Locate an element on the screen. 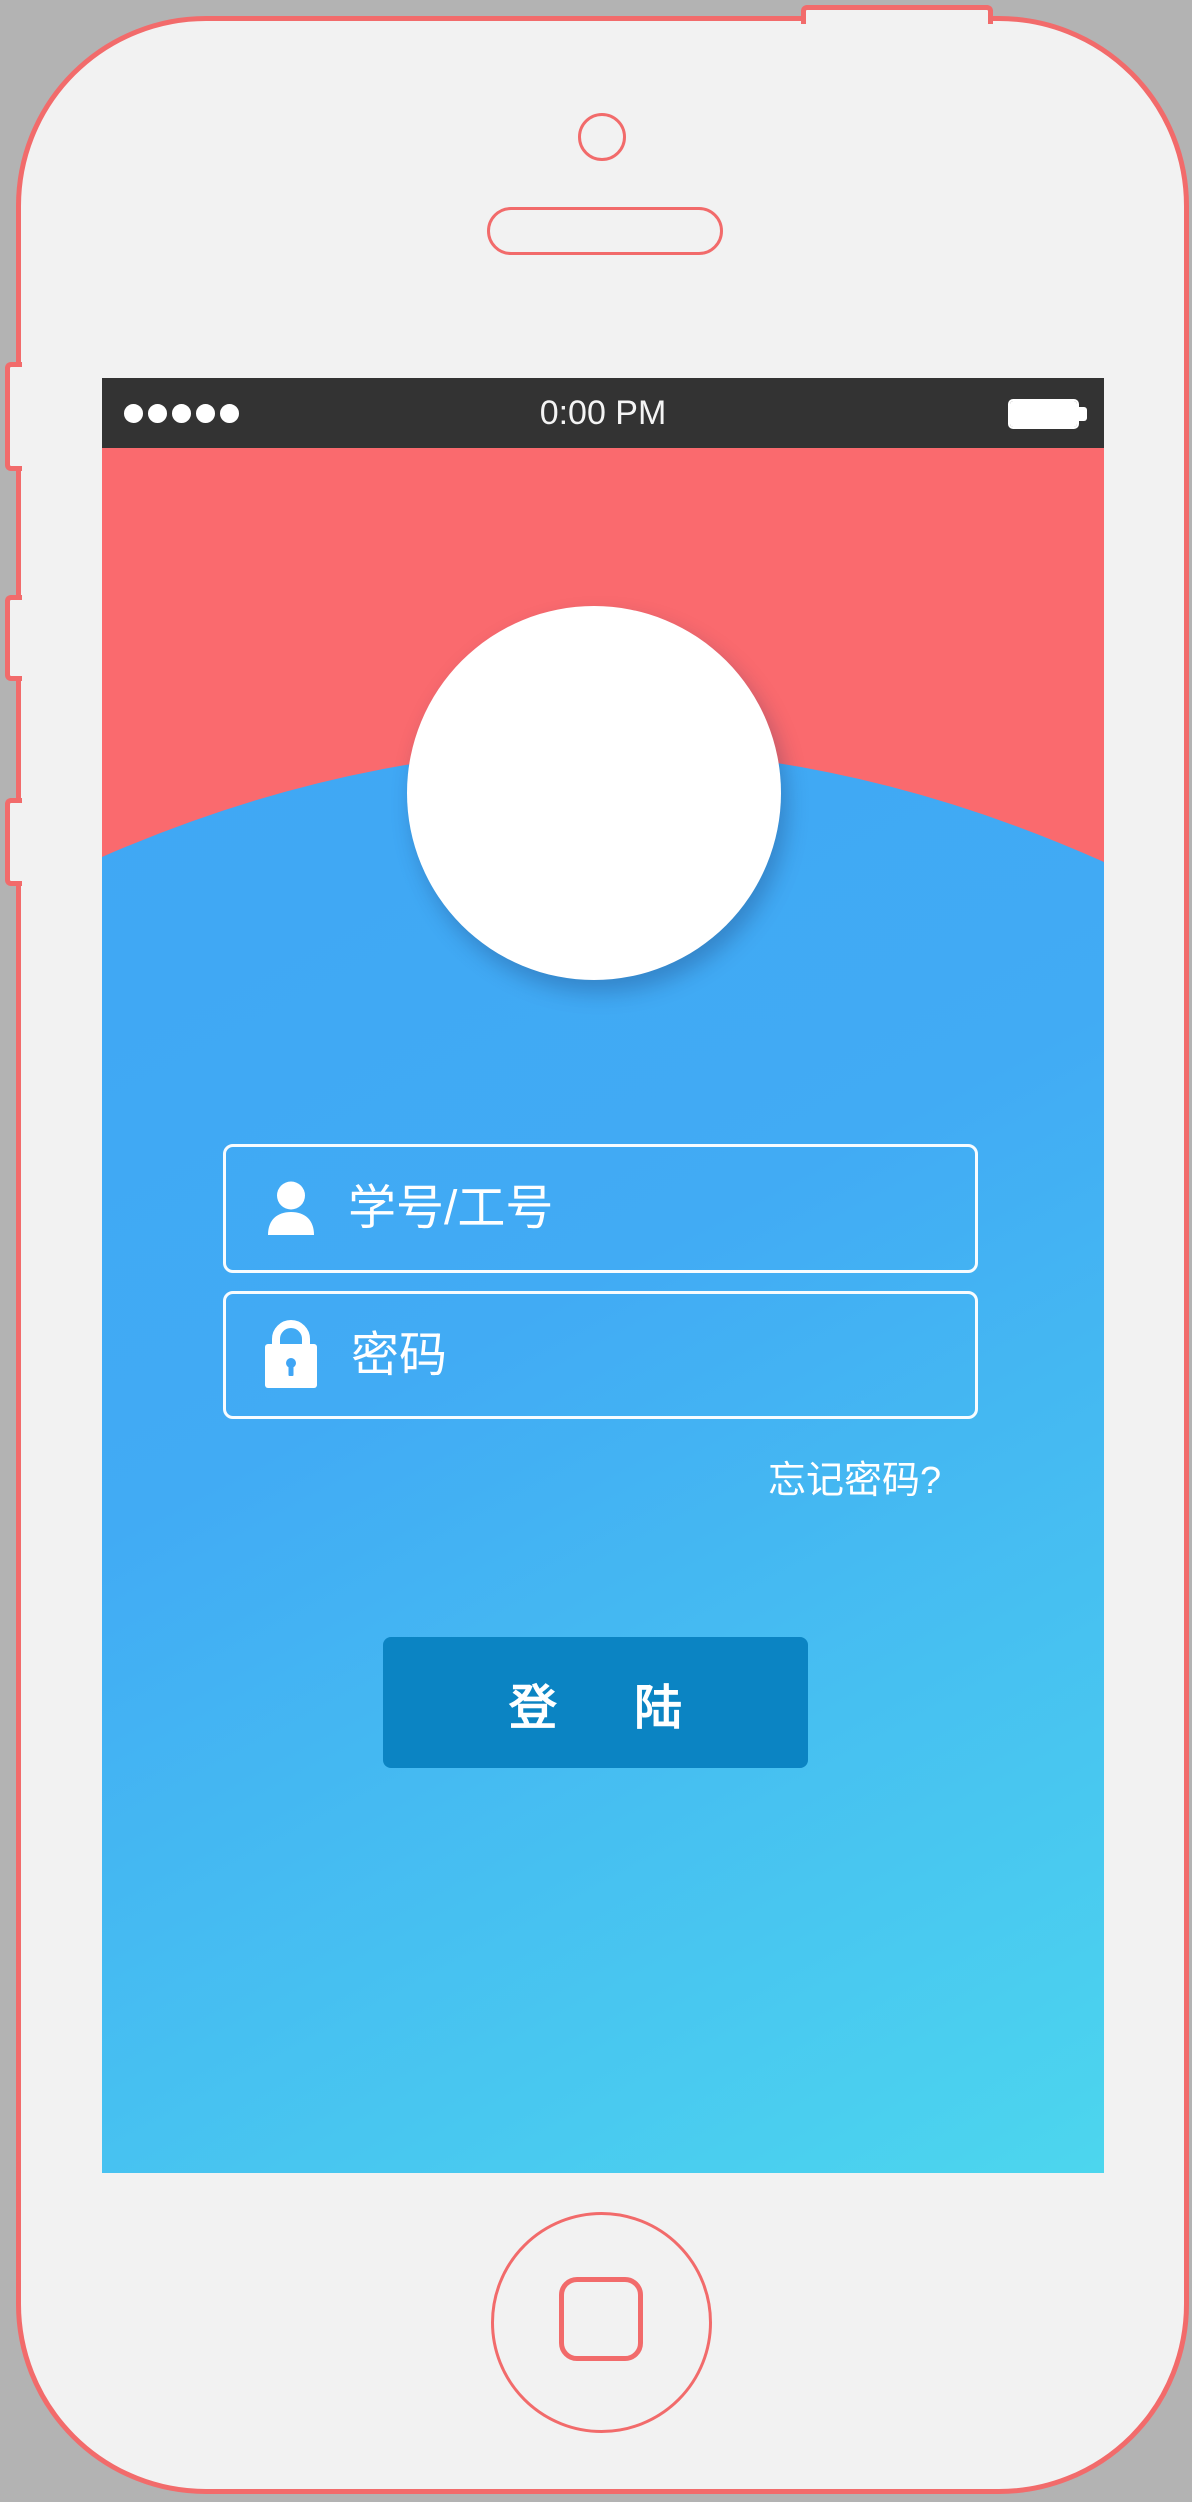 This screenshot has width=1192, height=2502. login-button-label: 登 陆 is located at coordinates (595, 1708).